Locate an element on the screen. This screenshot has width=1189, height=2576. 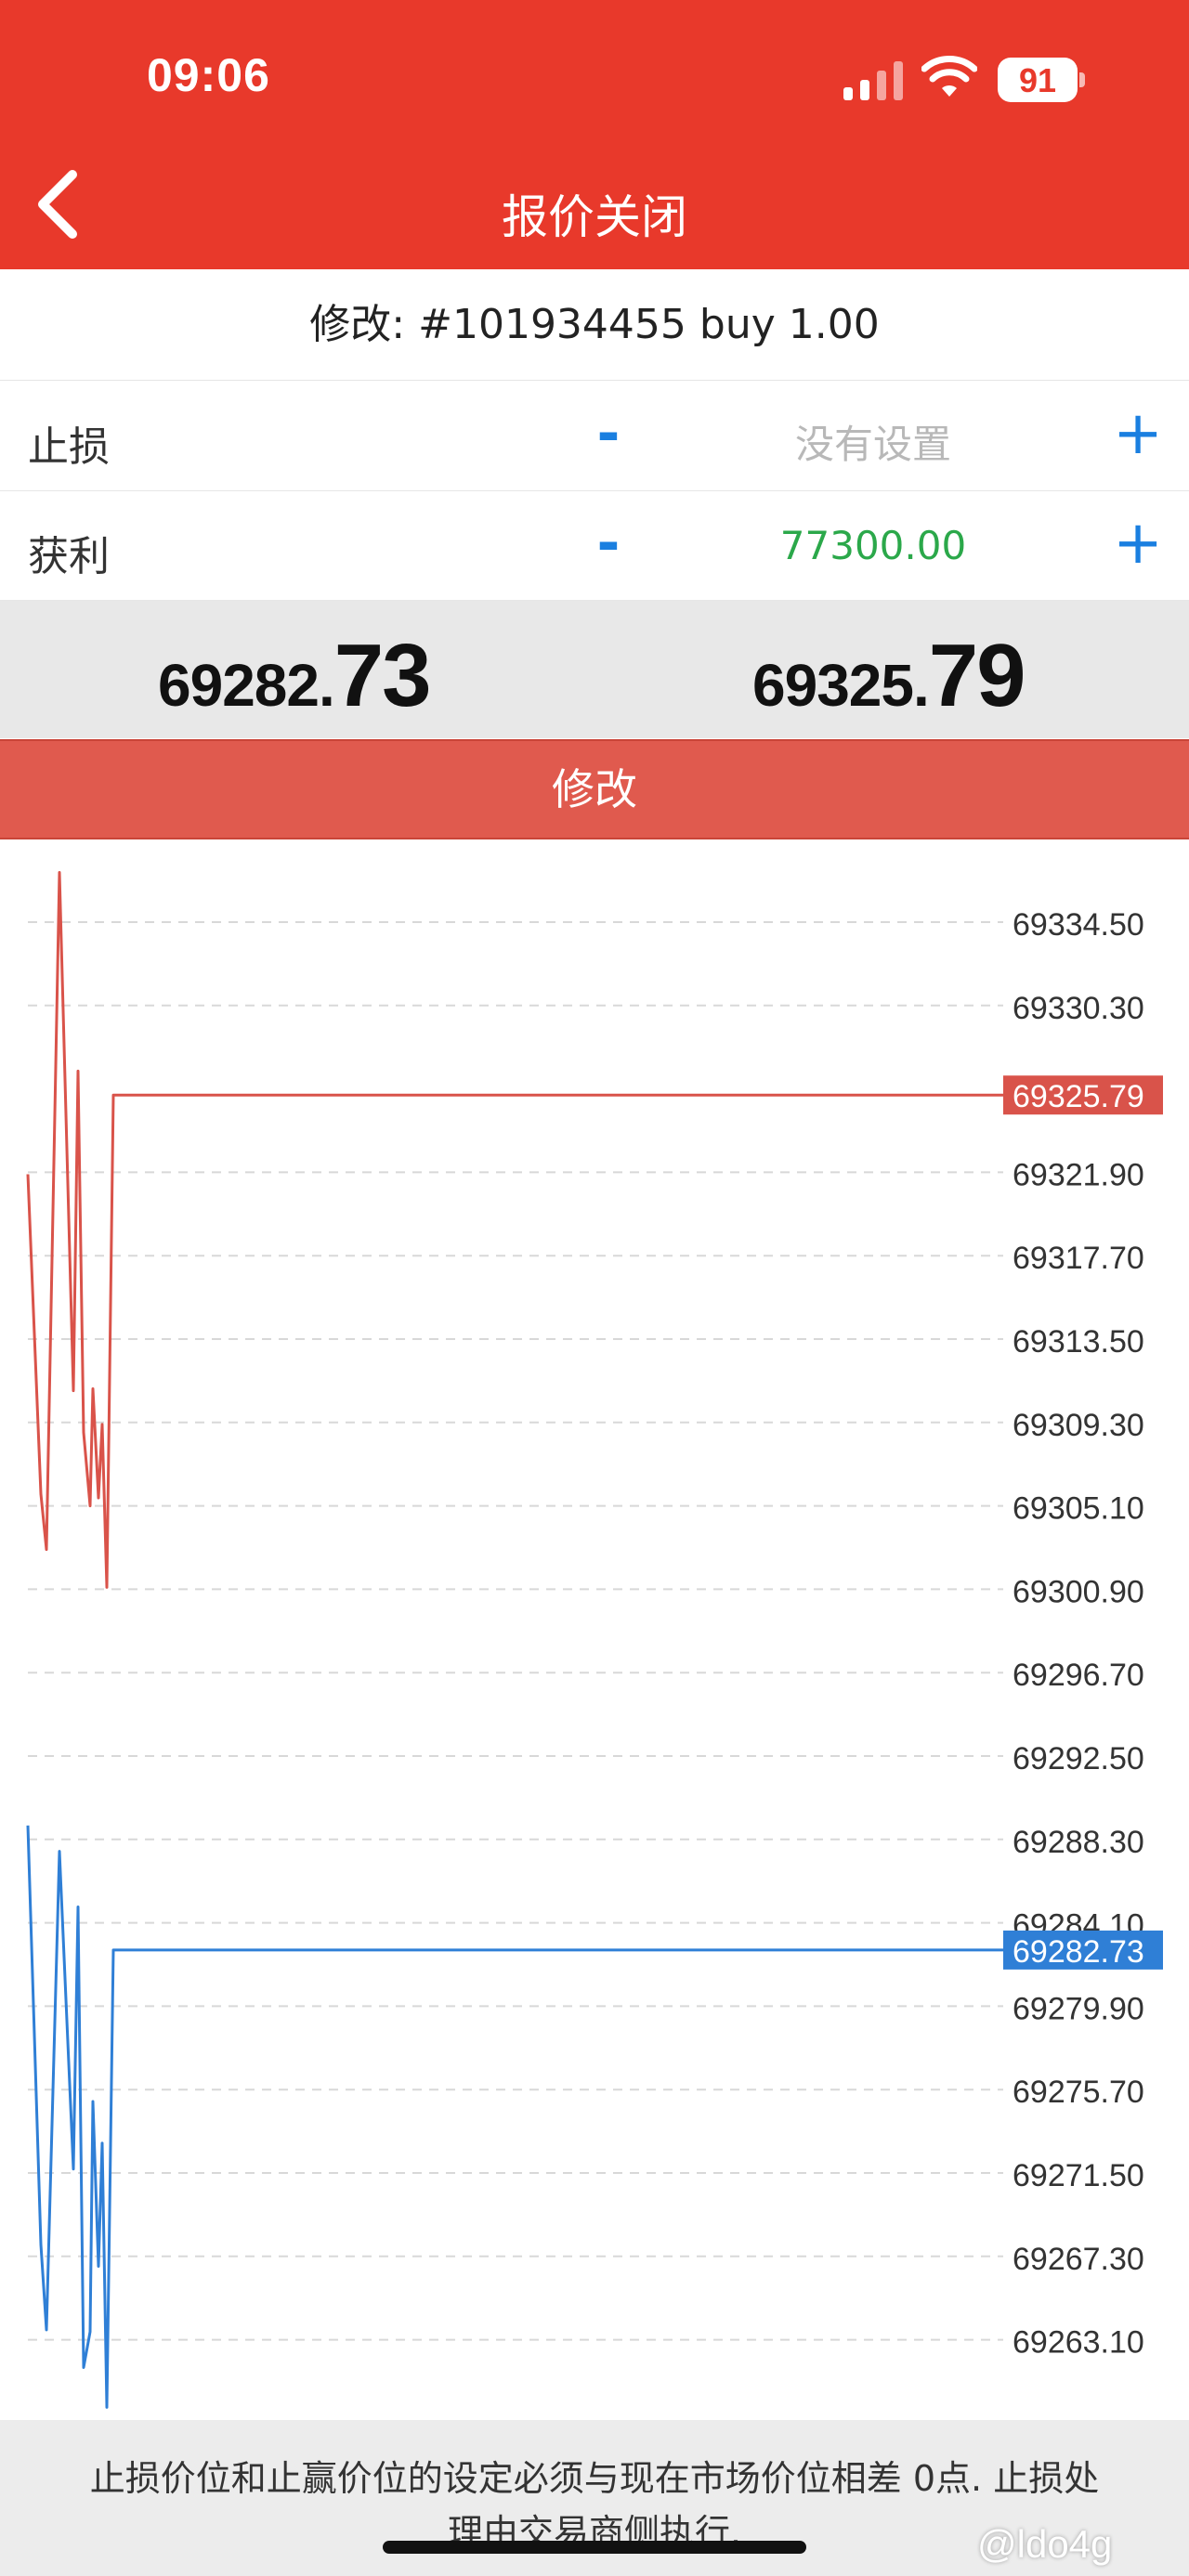
quote-panel: 69282.73 69325.79 is located at coordinates (594, 670).